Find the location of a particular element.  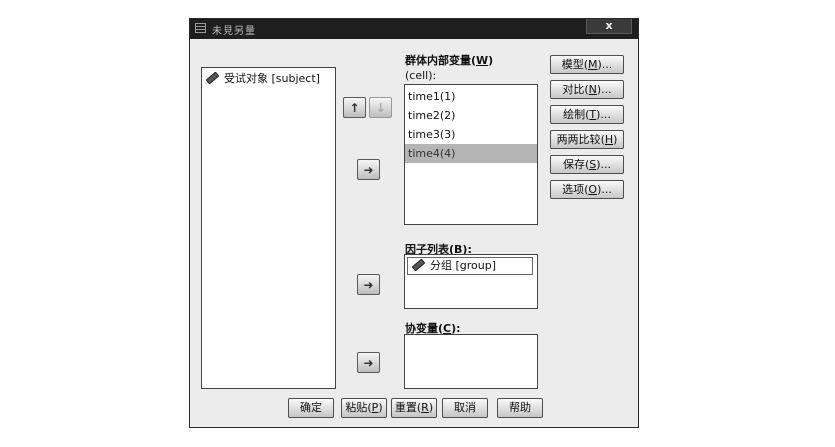

within-subjects-list: time1(1) time2(2) time3(3) time4(4) is located at coordinates (471, 154).